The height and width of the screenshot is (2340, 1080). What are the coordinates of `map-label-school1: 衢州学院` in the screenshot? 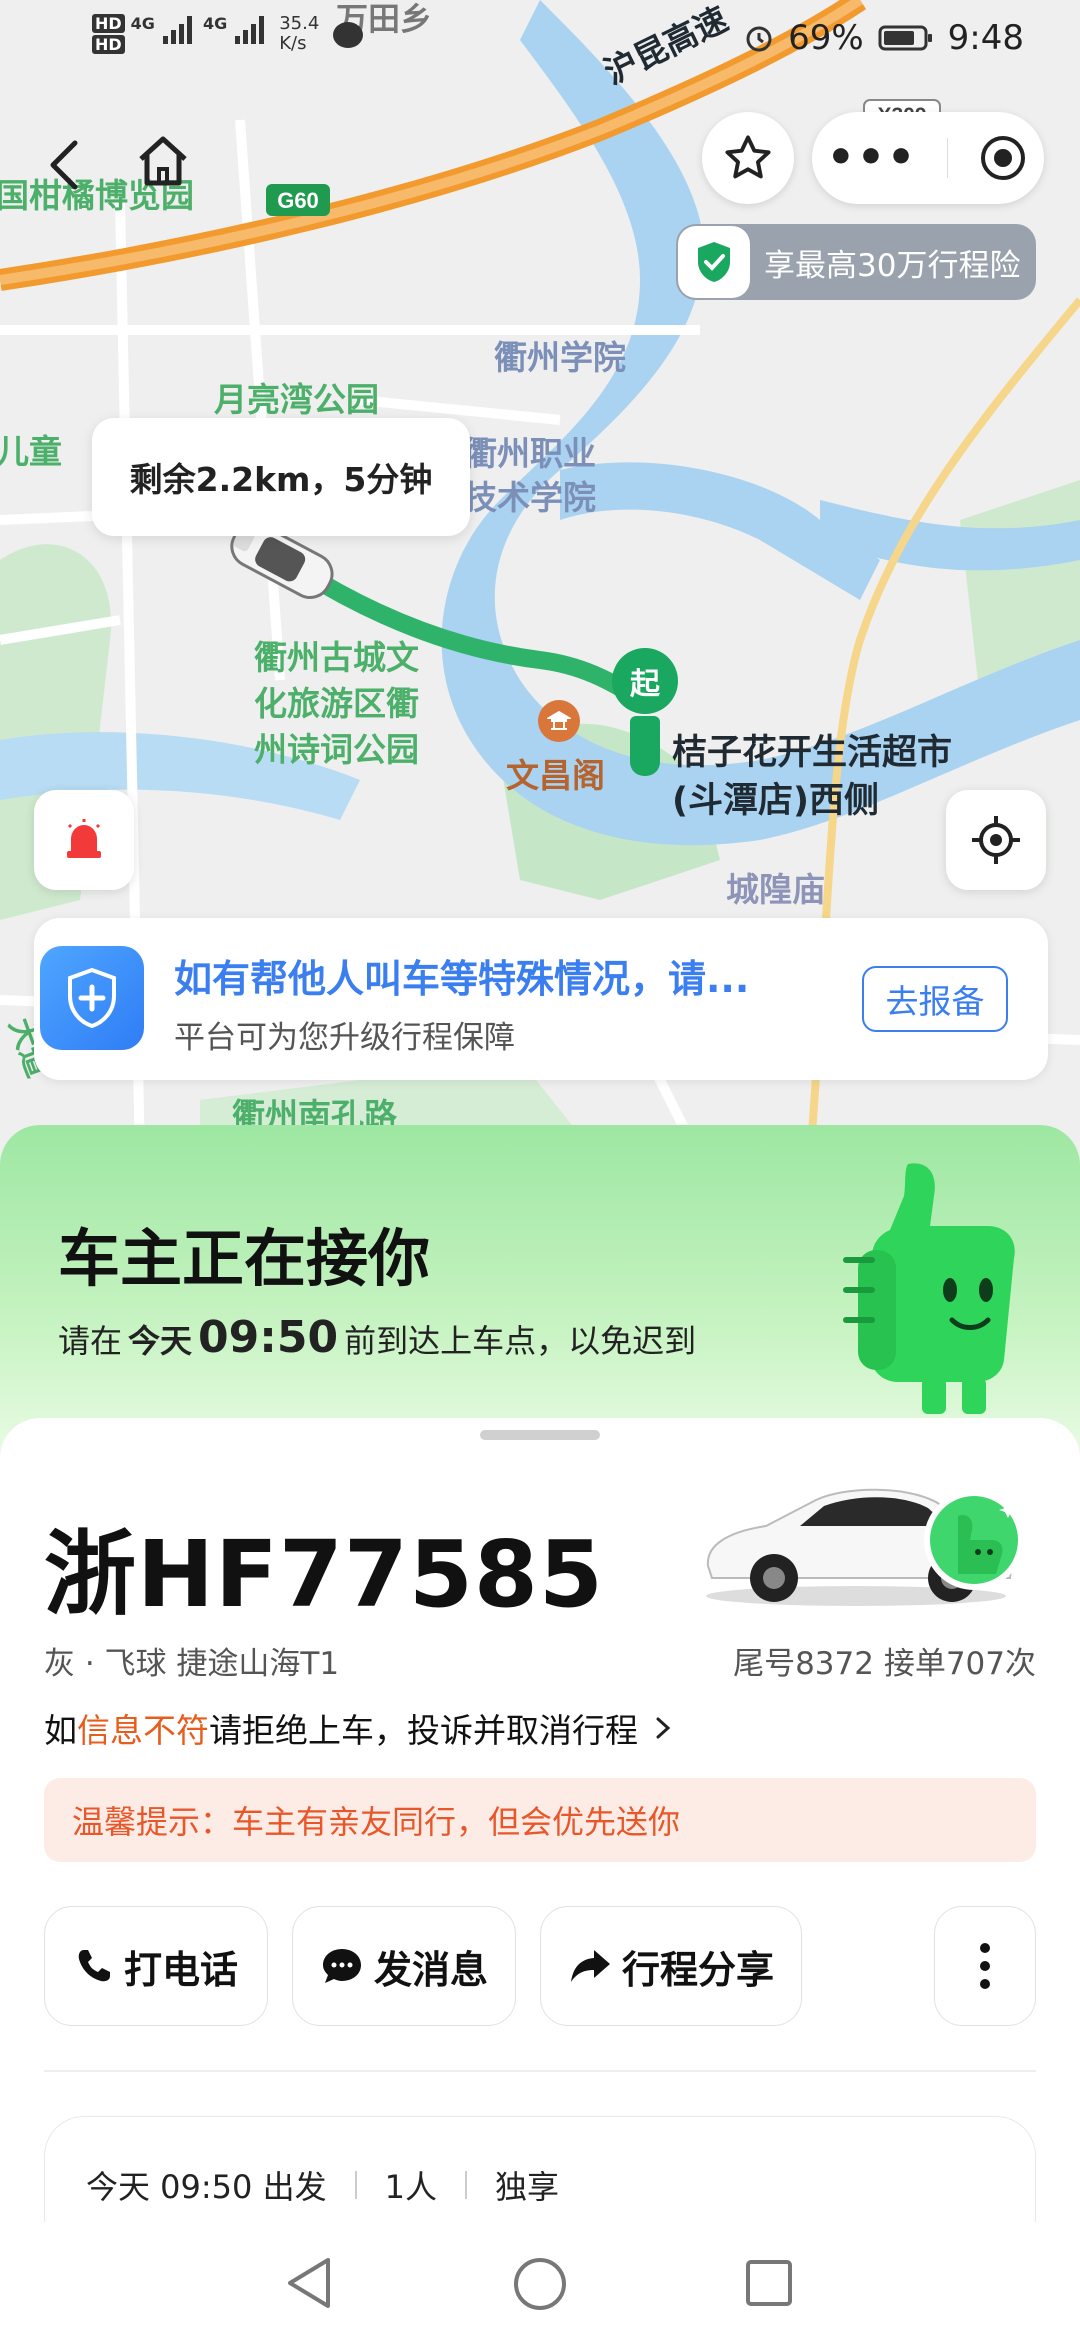 It's located at (560, 357).